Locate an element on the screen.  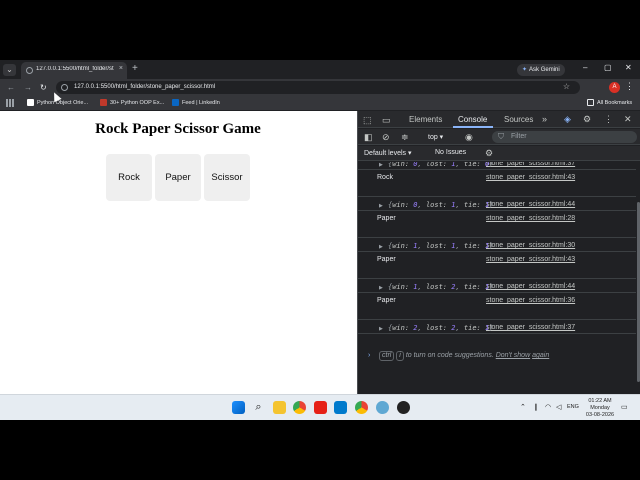
apps-grid-icon is located at coordinates (10, 103).